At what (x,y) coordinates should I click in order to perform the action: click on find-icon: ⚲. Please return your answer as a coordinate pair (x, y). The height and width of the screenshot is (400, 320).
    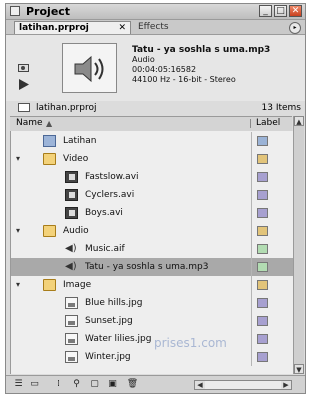
    Looking at the image, I should click on (76, 384).